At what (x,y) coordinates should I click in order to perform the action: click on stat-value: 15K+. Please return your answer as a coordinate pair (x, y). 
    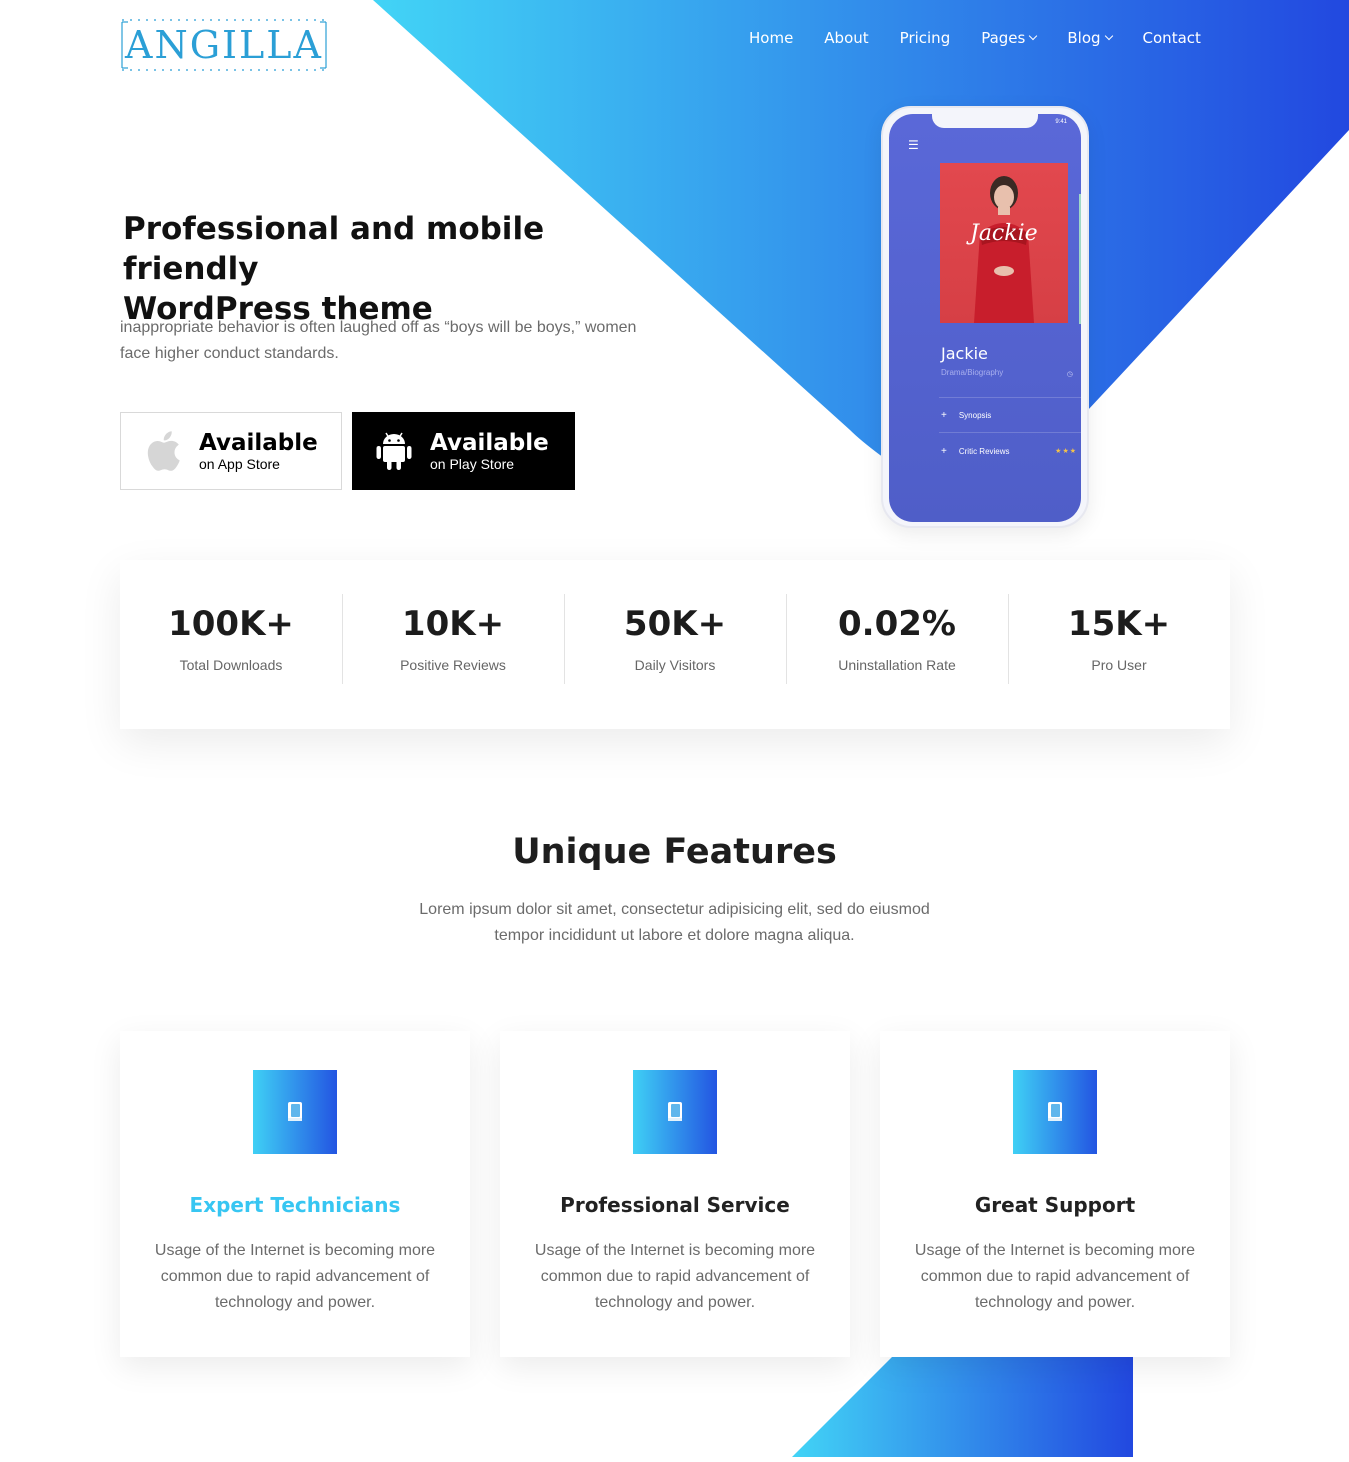
    Looking at the image, I should click on (1119, 624).